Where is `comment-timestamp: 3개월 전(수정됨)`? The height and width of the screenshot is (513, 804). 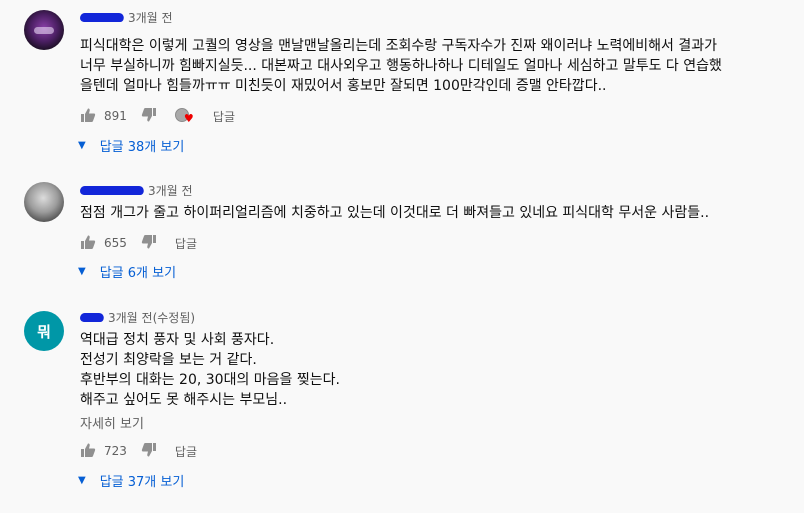
comment-timestamp: 3개월 전(수정됨) is located at coordinates (151, 317).